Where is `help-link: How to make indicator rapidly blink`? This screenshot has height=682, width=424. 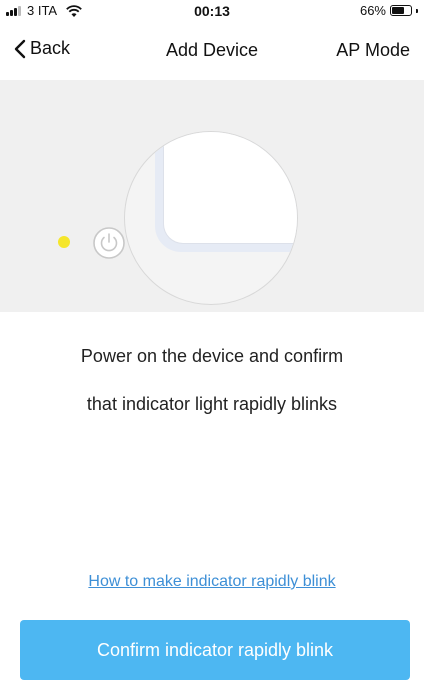 help-link: How to make indicator rapidly blink is located at coordinates (212, 582).